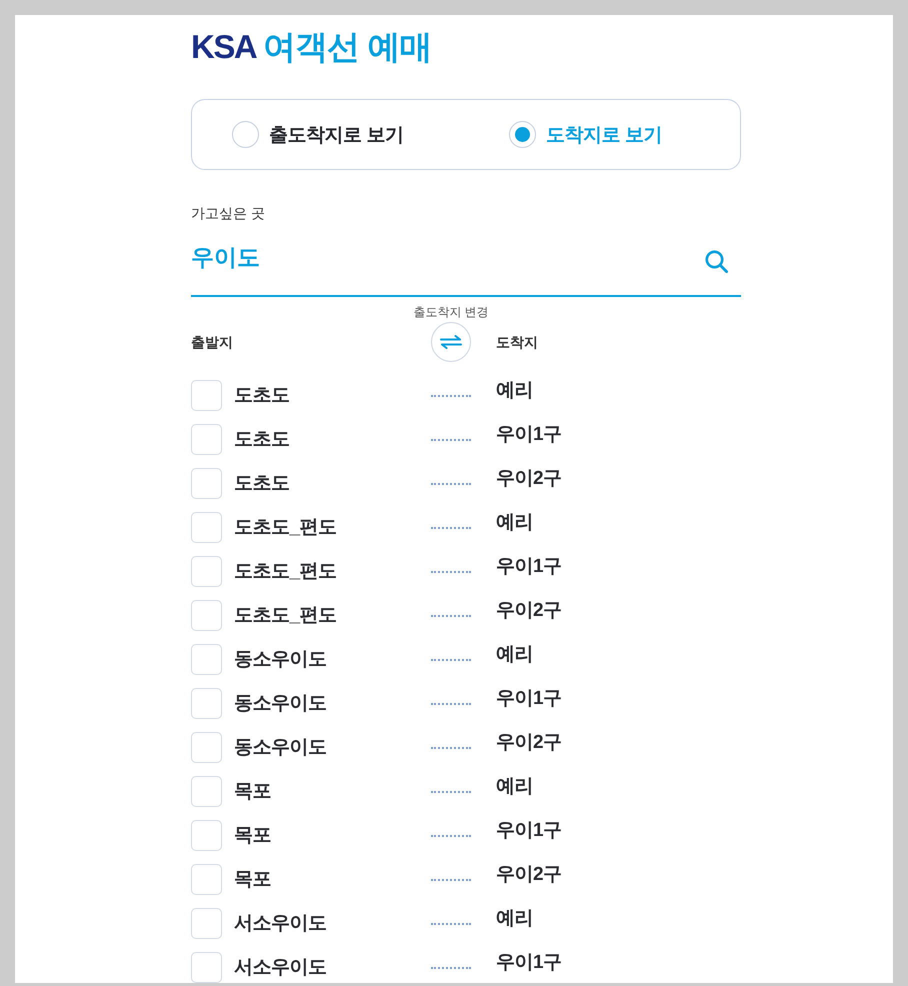  I want to click on search-icon, so click(716, 261).